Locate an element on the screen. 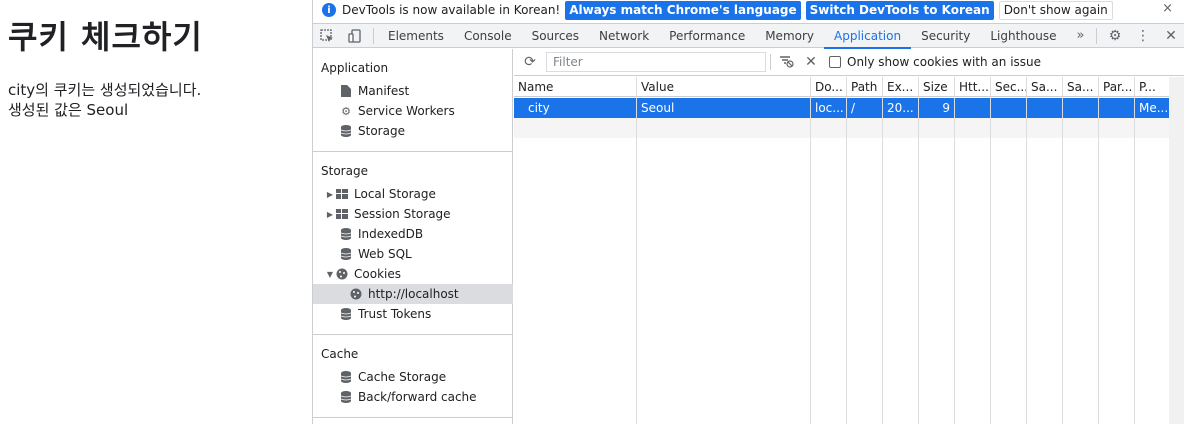  sidebar-item-label: Web SQL is located at coordinates (385, 254).